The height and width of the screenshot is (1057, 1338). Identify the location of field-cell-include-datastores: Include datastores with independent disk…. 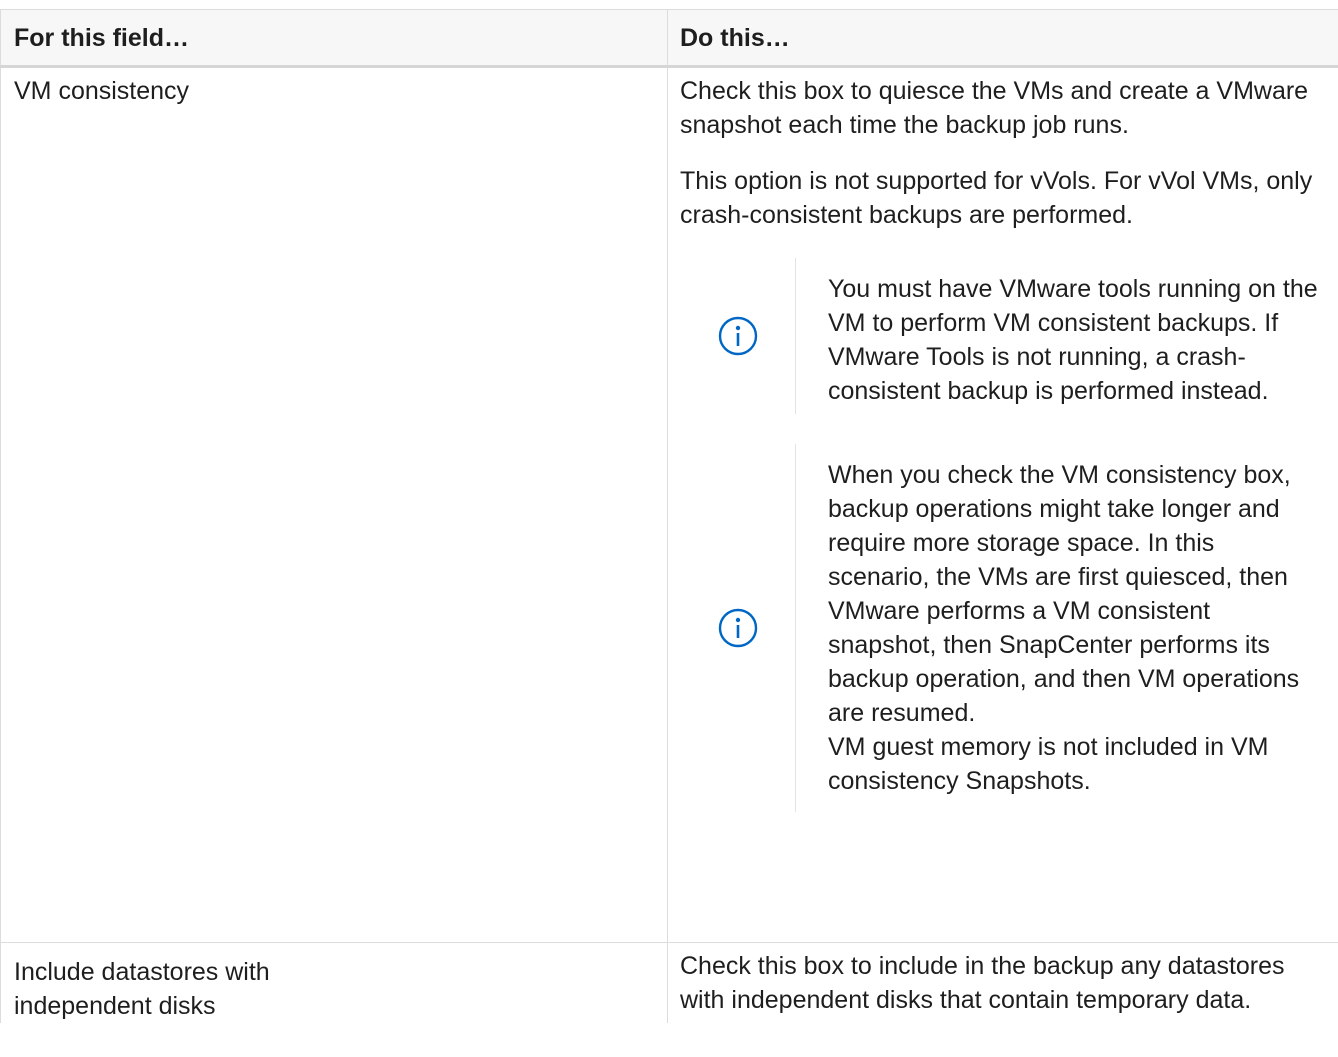
(334, 982).